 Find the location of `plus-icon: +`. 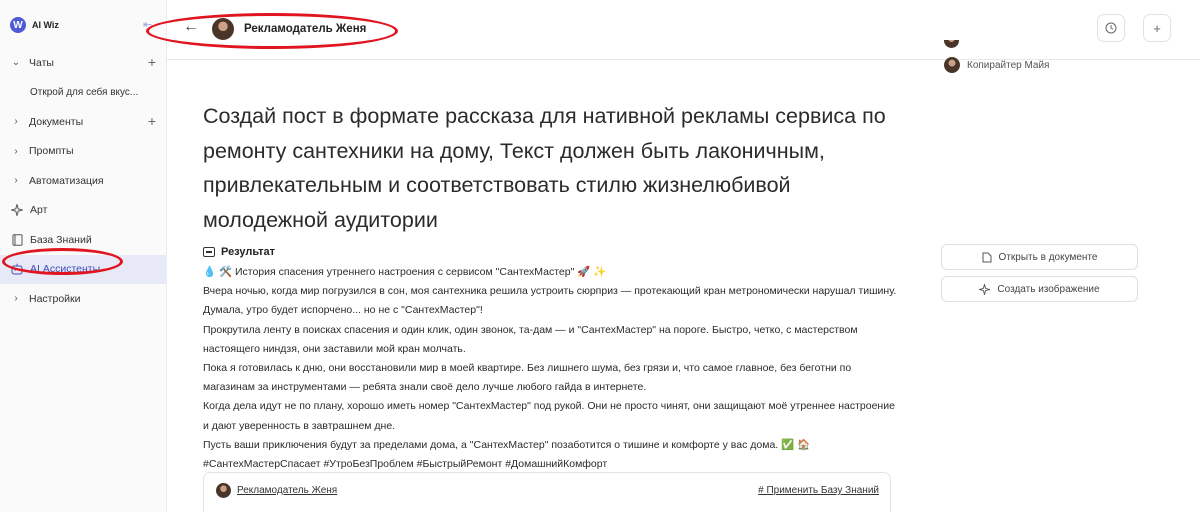

plus-icon: + is located at coordinates (1157, 28).